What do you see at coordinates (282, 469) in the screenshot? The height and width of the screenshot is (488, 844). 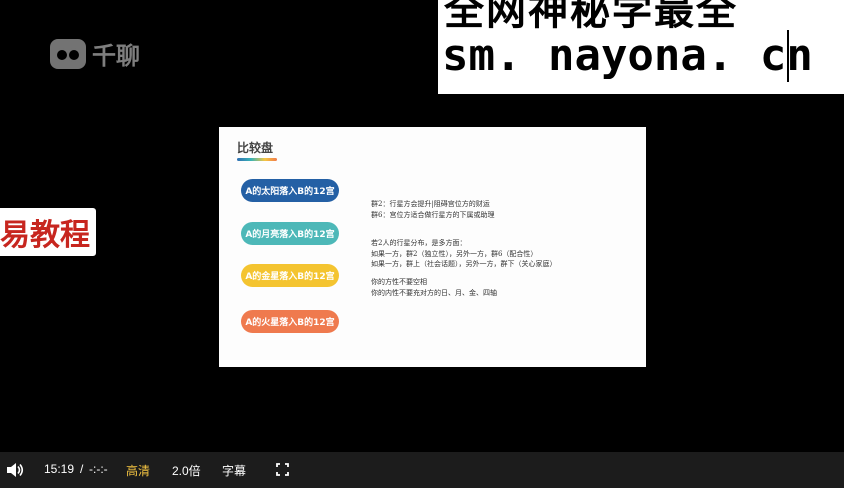 I see `fullscreen-icon` at bounding box center [282, 469].